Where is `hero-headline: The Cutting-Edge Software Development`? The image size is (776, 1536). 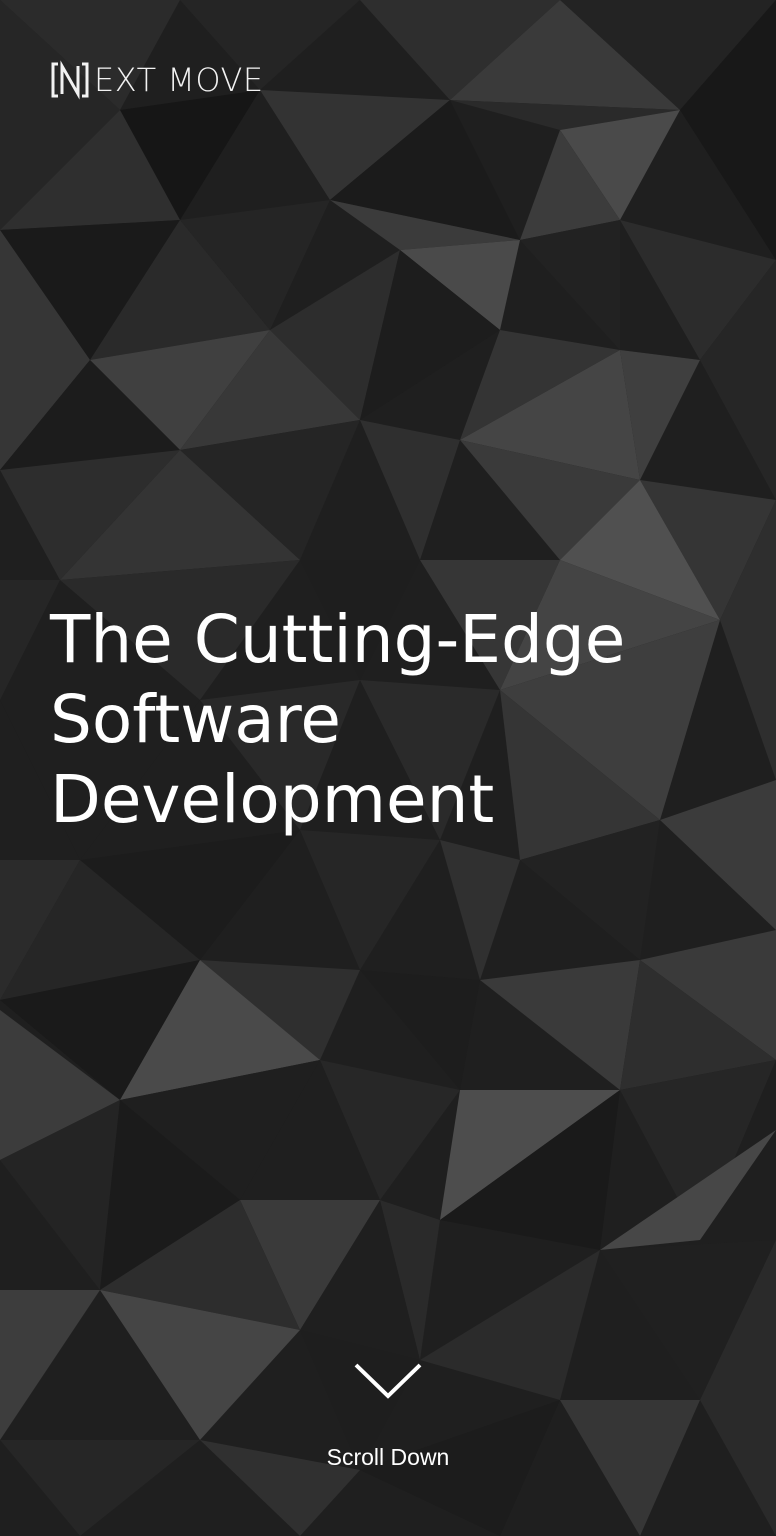 hero-headline: The Cutting-Edge Software Development is located at coordinates (390, 720).